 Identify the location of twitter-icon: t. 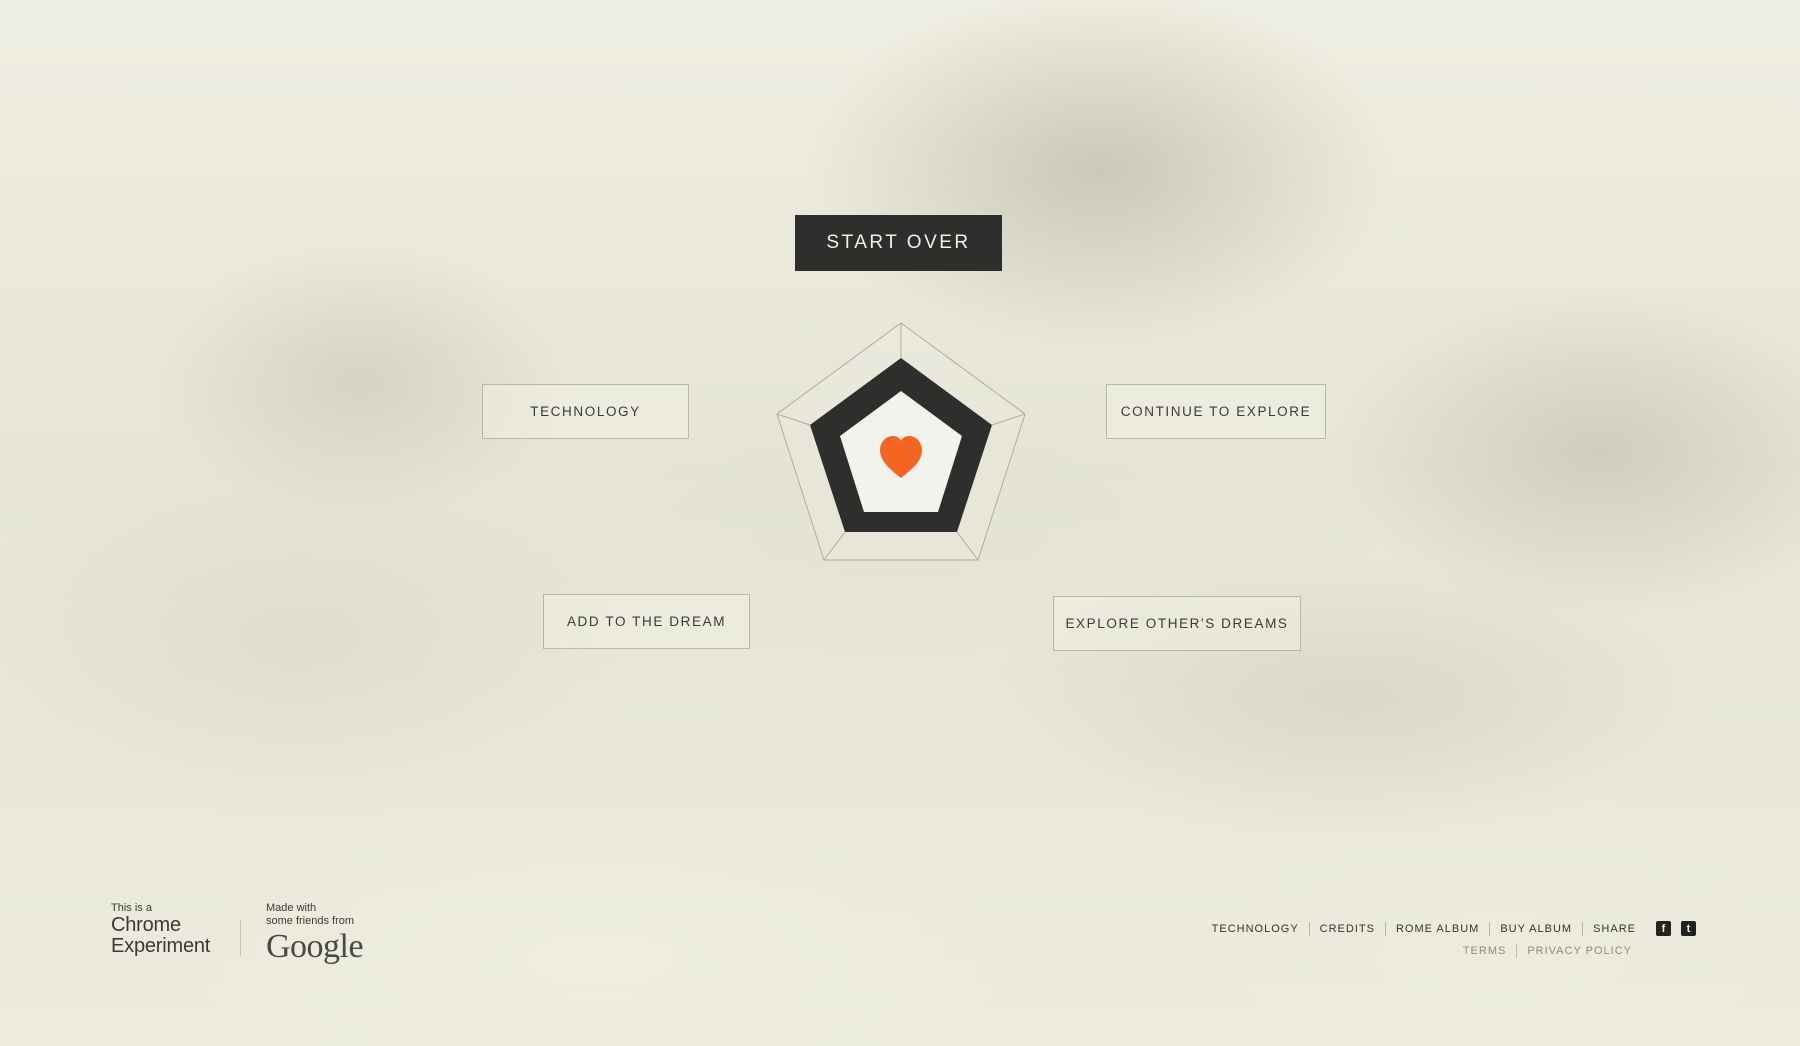
(1688, 928).